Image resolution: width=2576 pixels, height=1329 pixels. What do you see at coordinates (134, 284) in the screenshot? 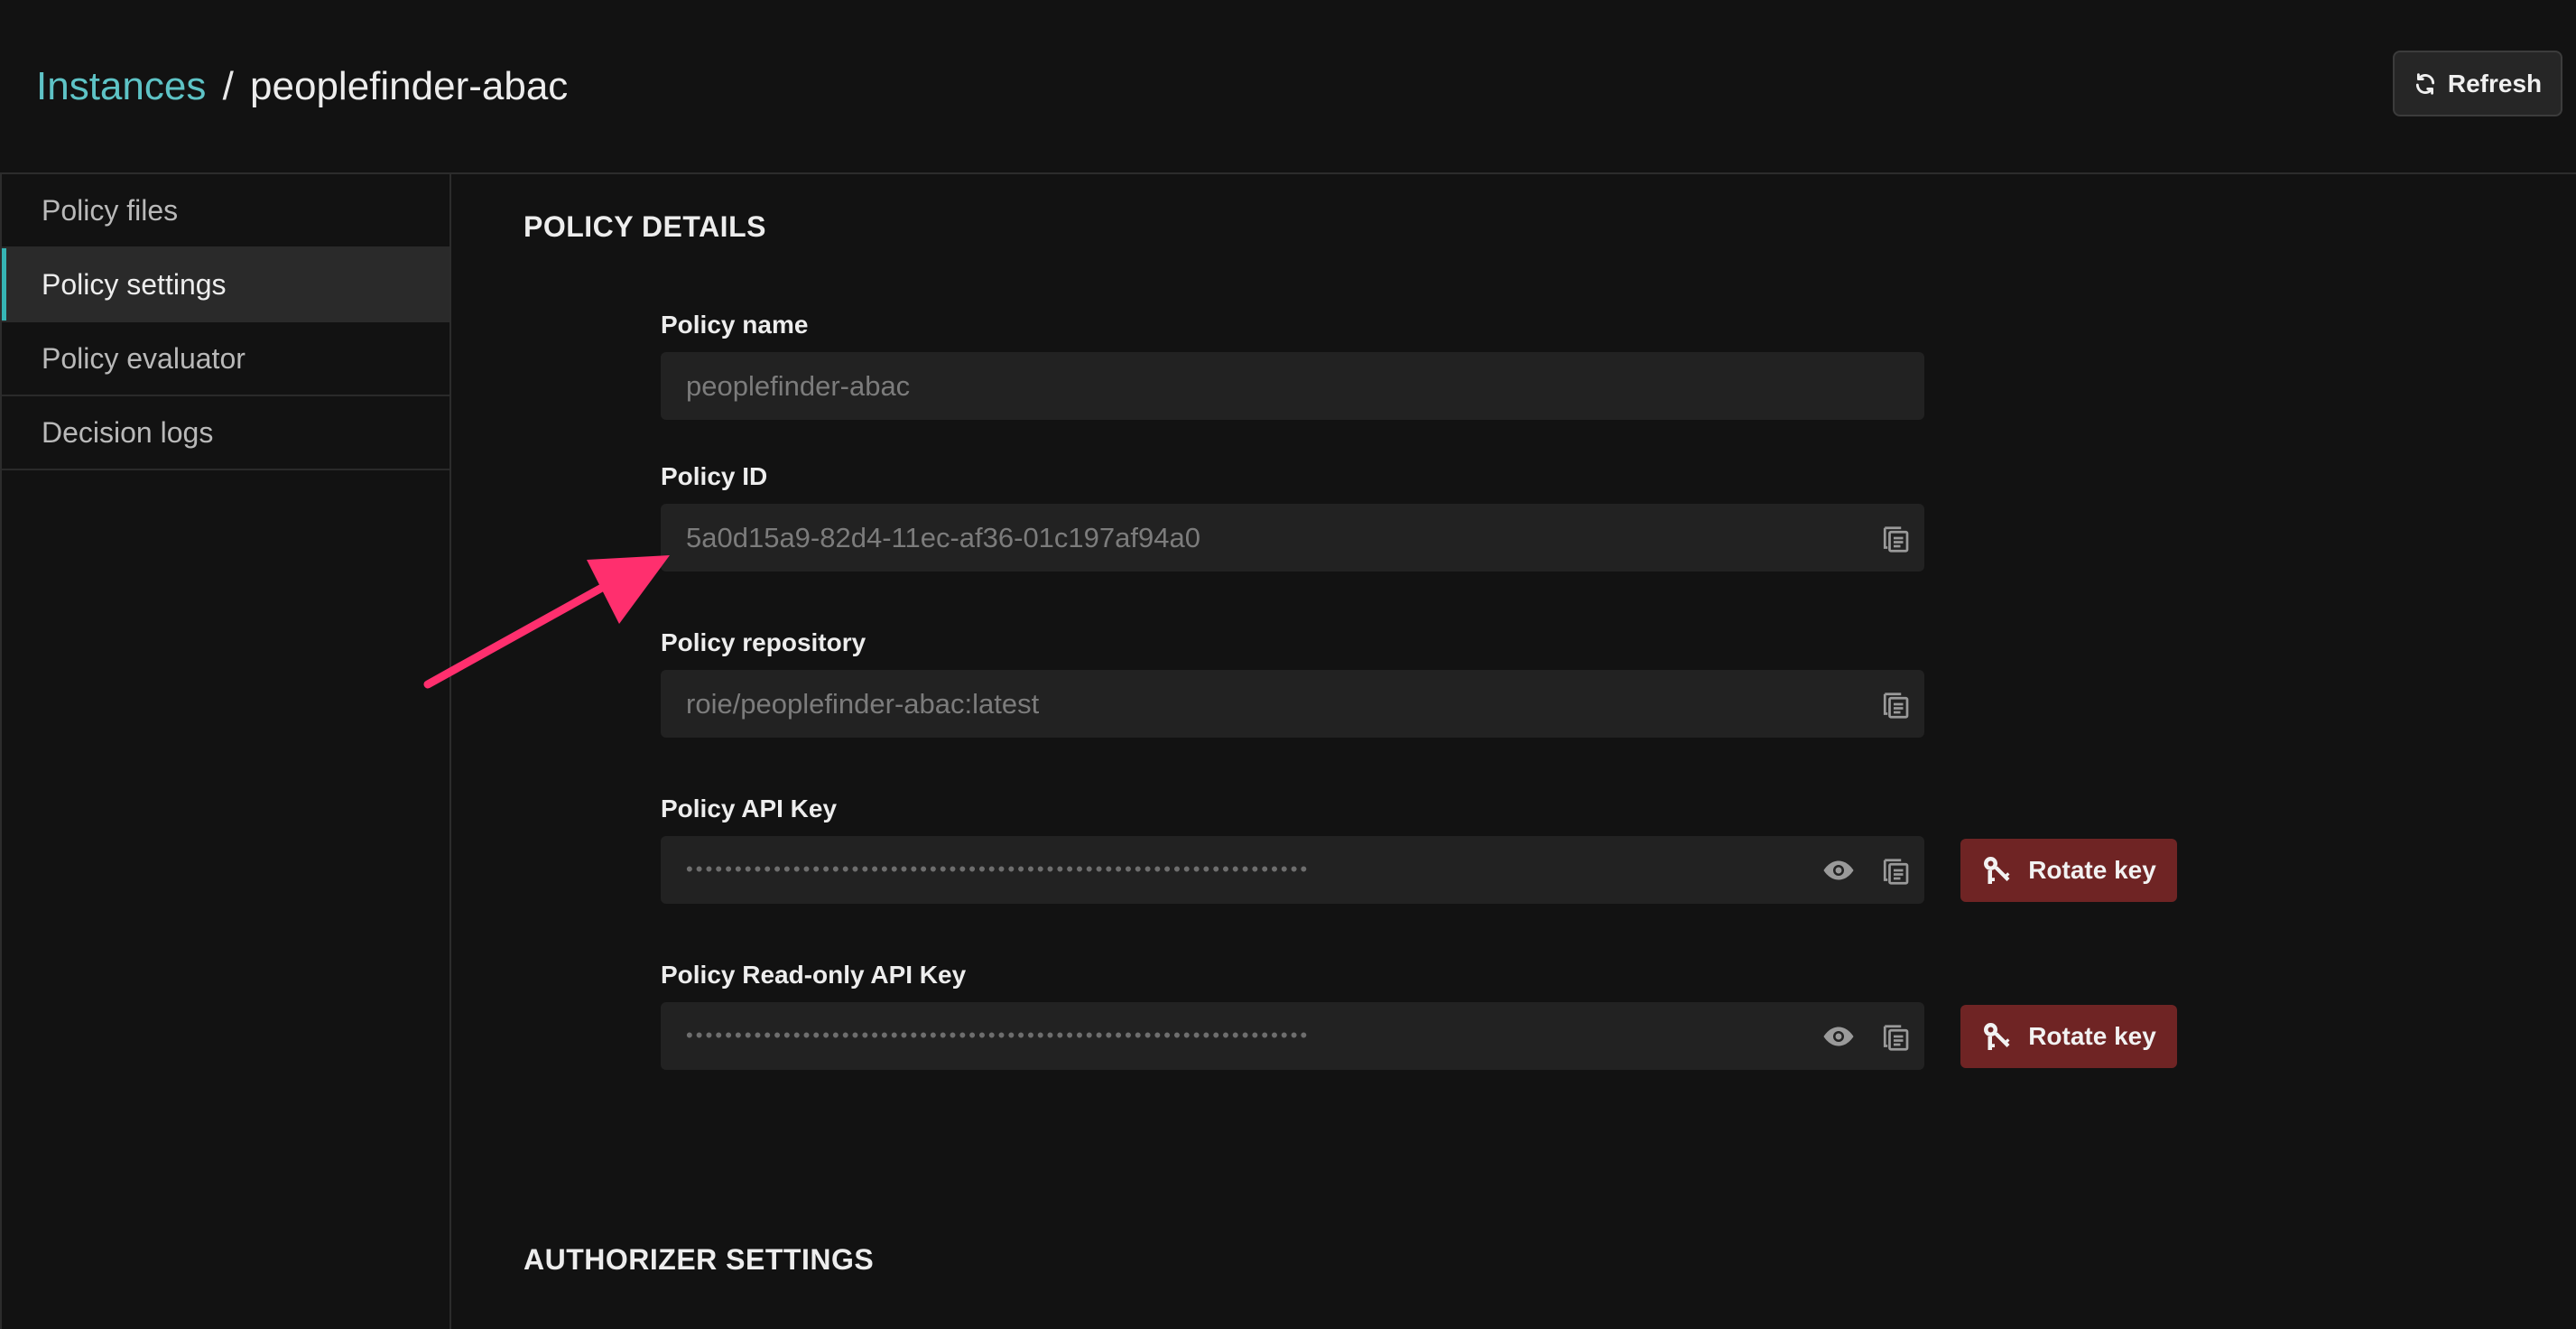
I see `sidebar-item-label: Policy settings` at bounding box center [134, 284].